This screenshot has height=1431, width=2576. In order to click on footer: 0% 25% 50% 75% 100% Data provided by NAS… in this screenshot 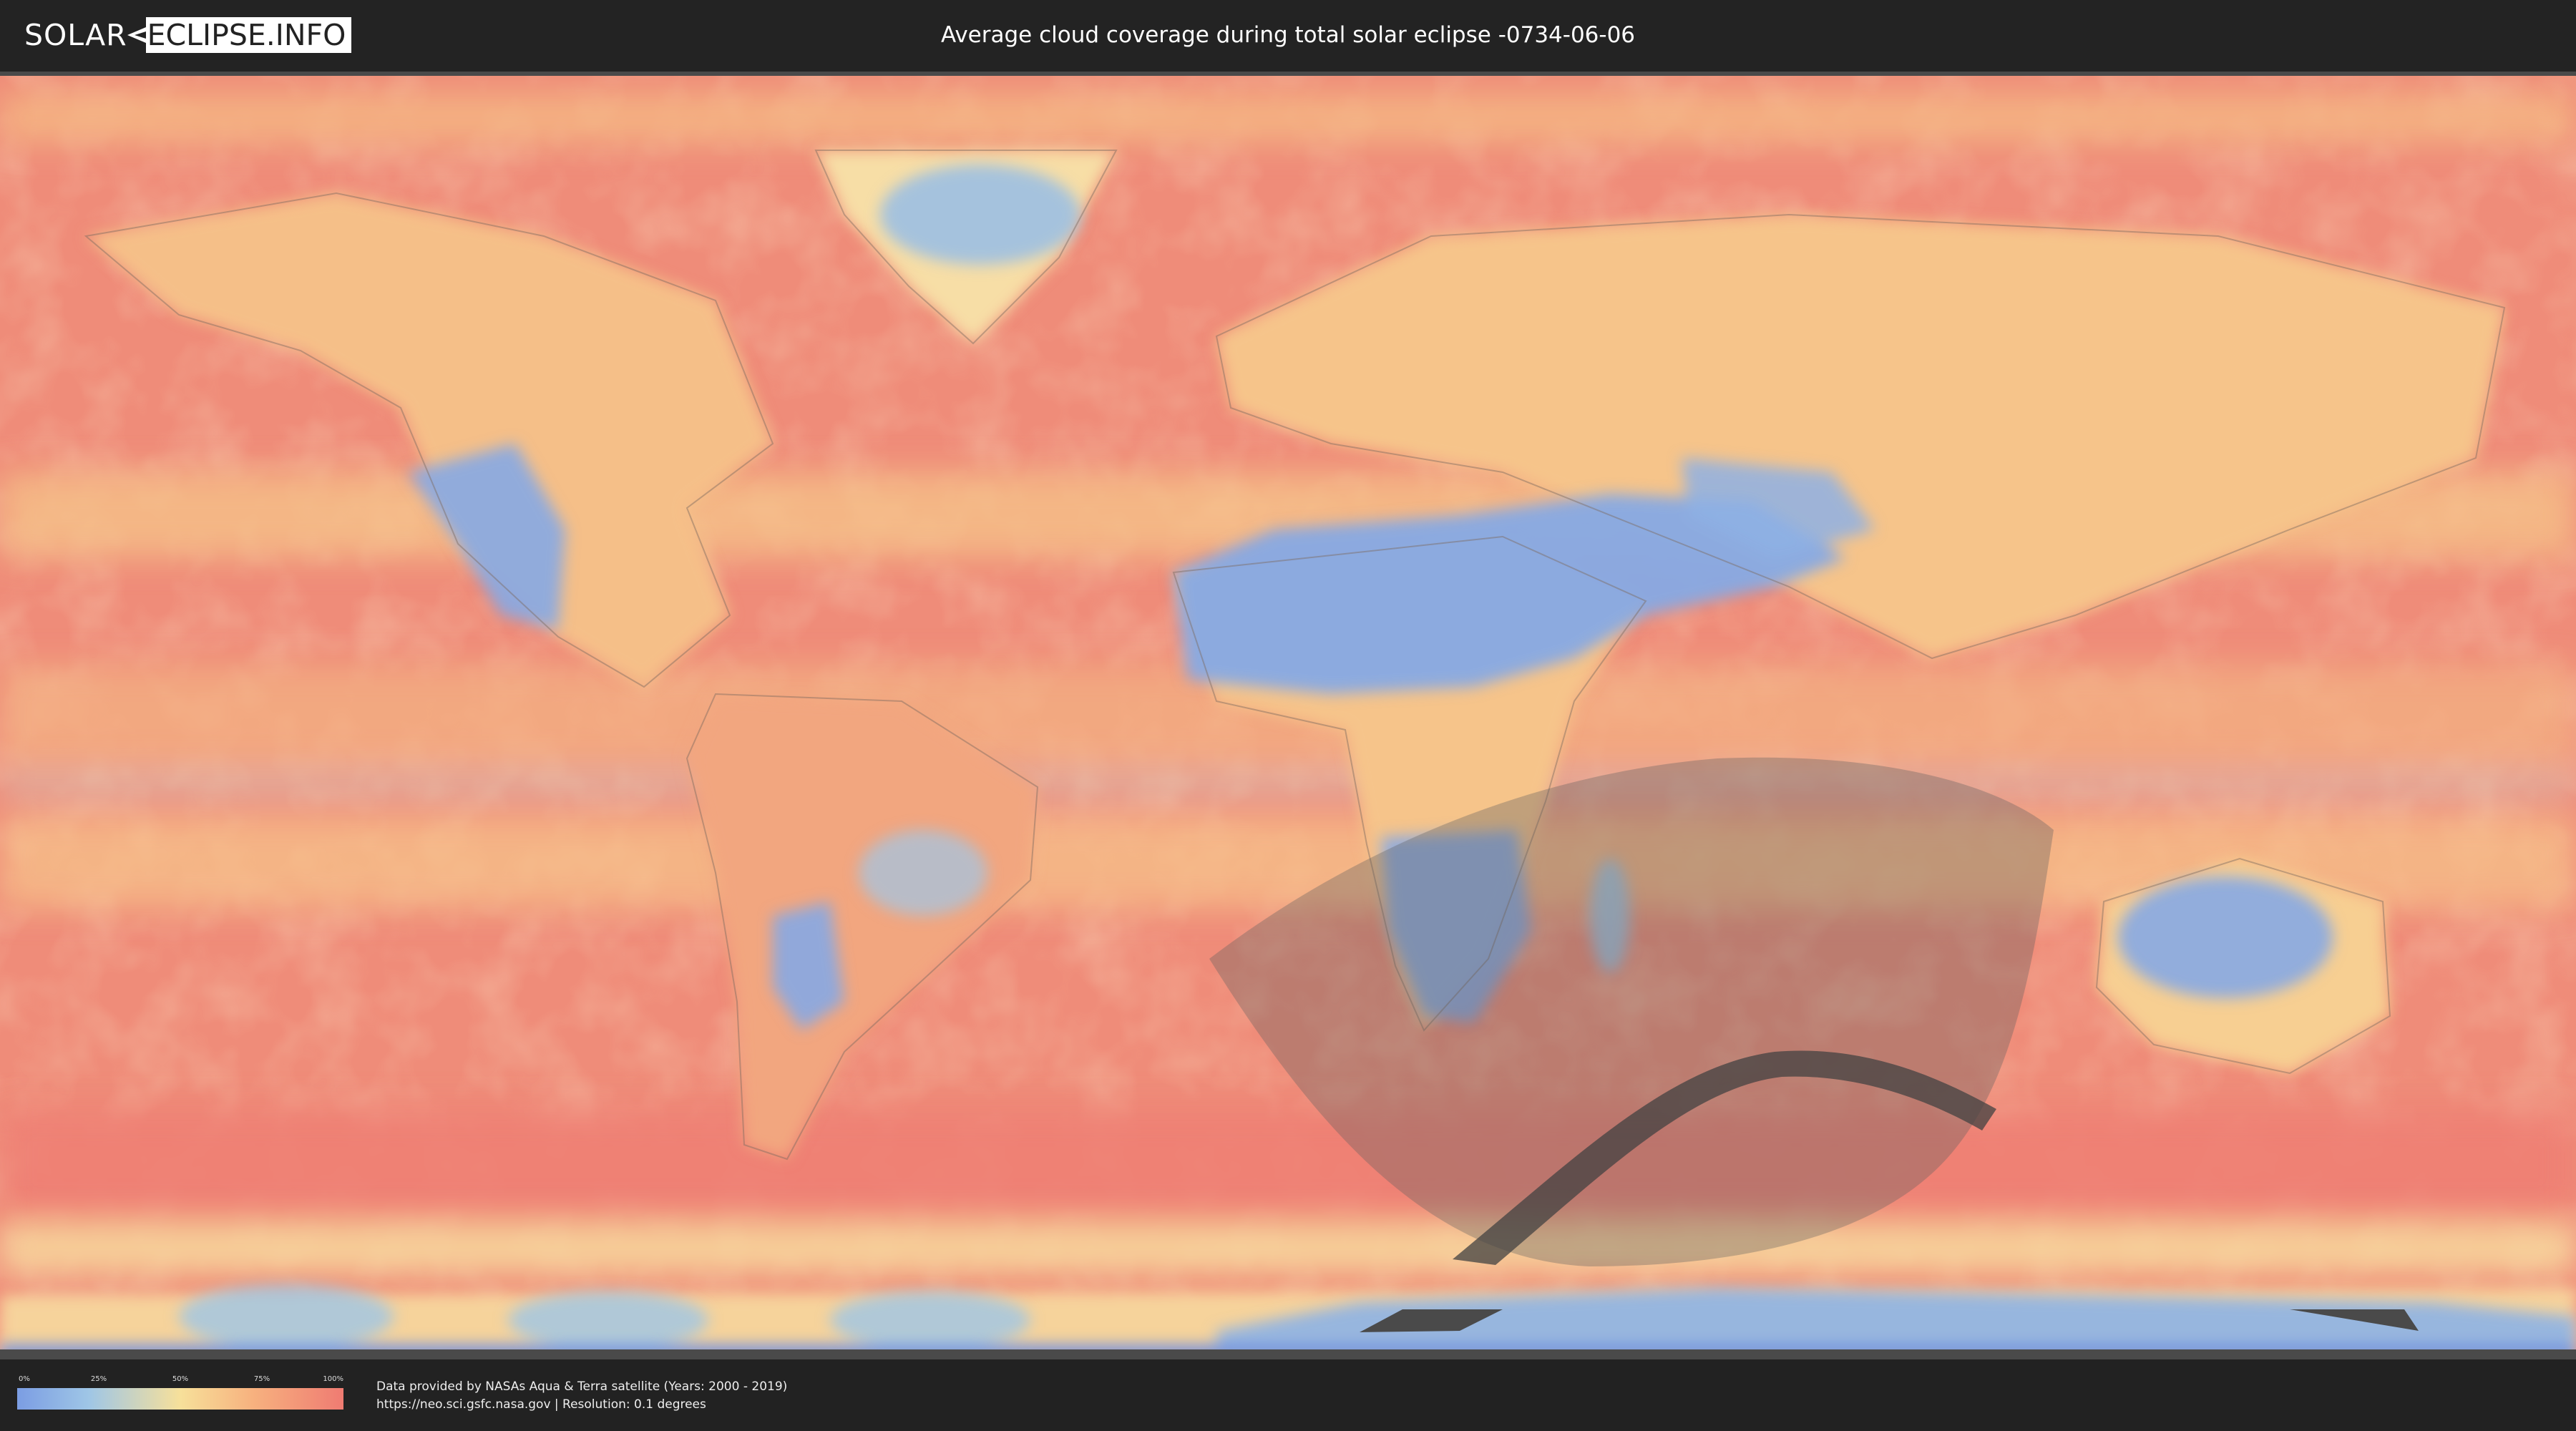, I will do `click(1288, 1395)`.